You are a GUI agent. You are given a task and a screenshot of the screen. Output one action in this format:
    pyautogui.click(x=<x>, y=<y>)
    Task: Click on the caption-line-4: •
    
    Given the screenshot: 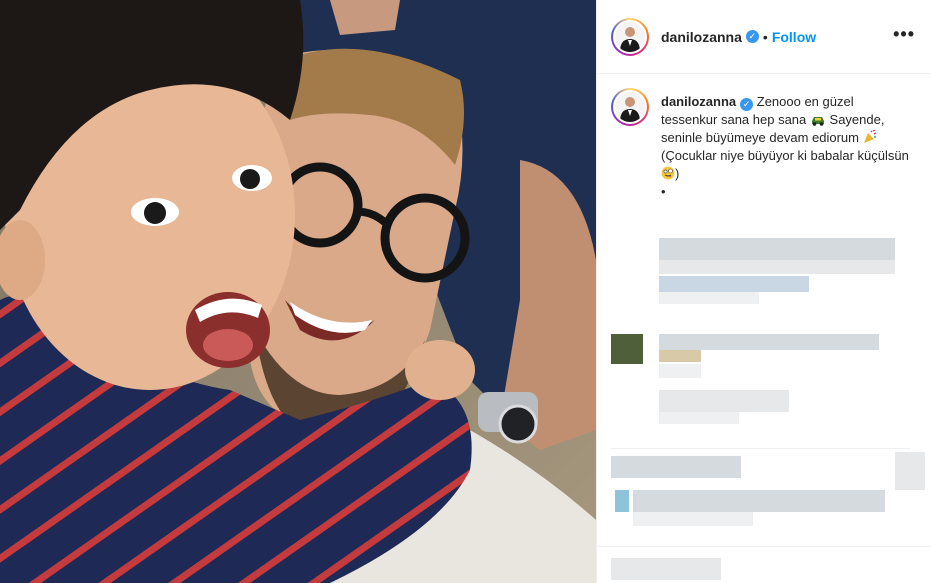 What is the action you would take?
    pyautogui.click(x=663, y=191)
    